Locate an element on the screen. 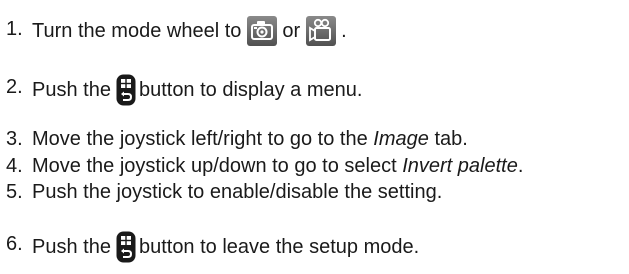 The width and height of the screenshot is (629, 274). step-text: Push the button to leave the setup mode. is located at coordinates (225, 247).